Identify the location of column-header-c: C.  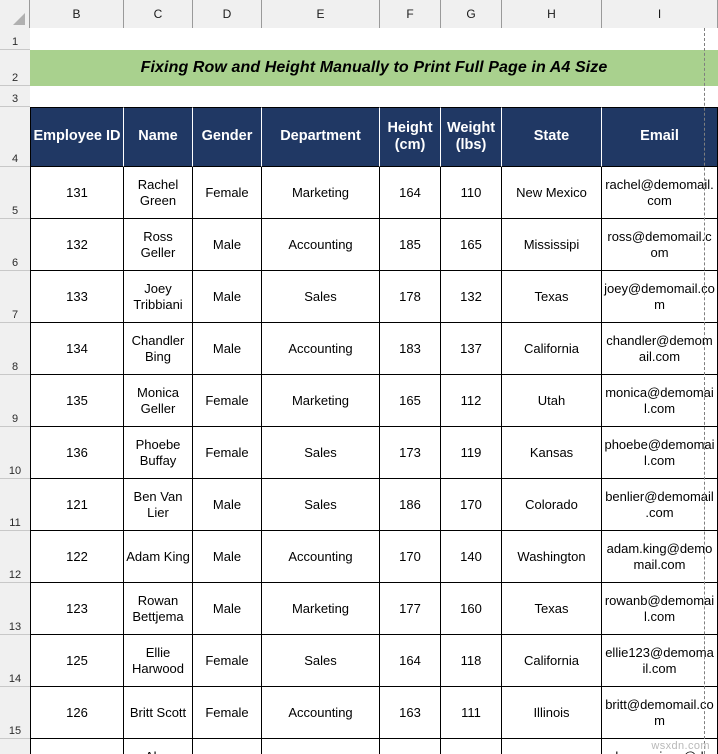
(158, 14).